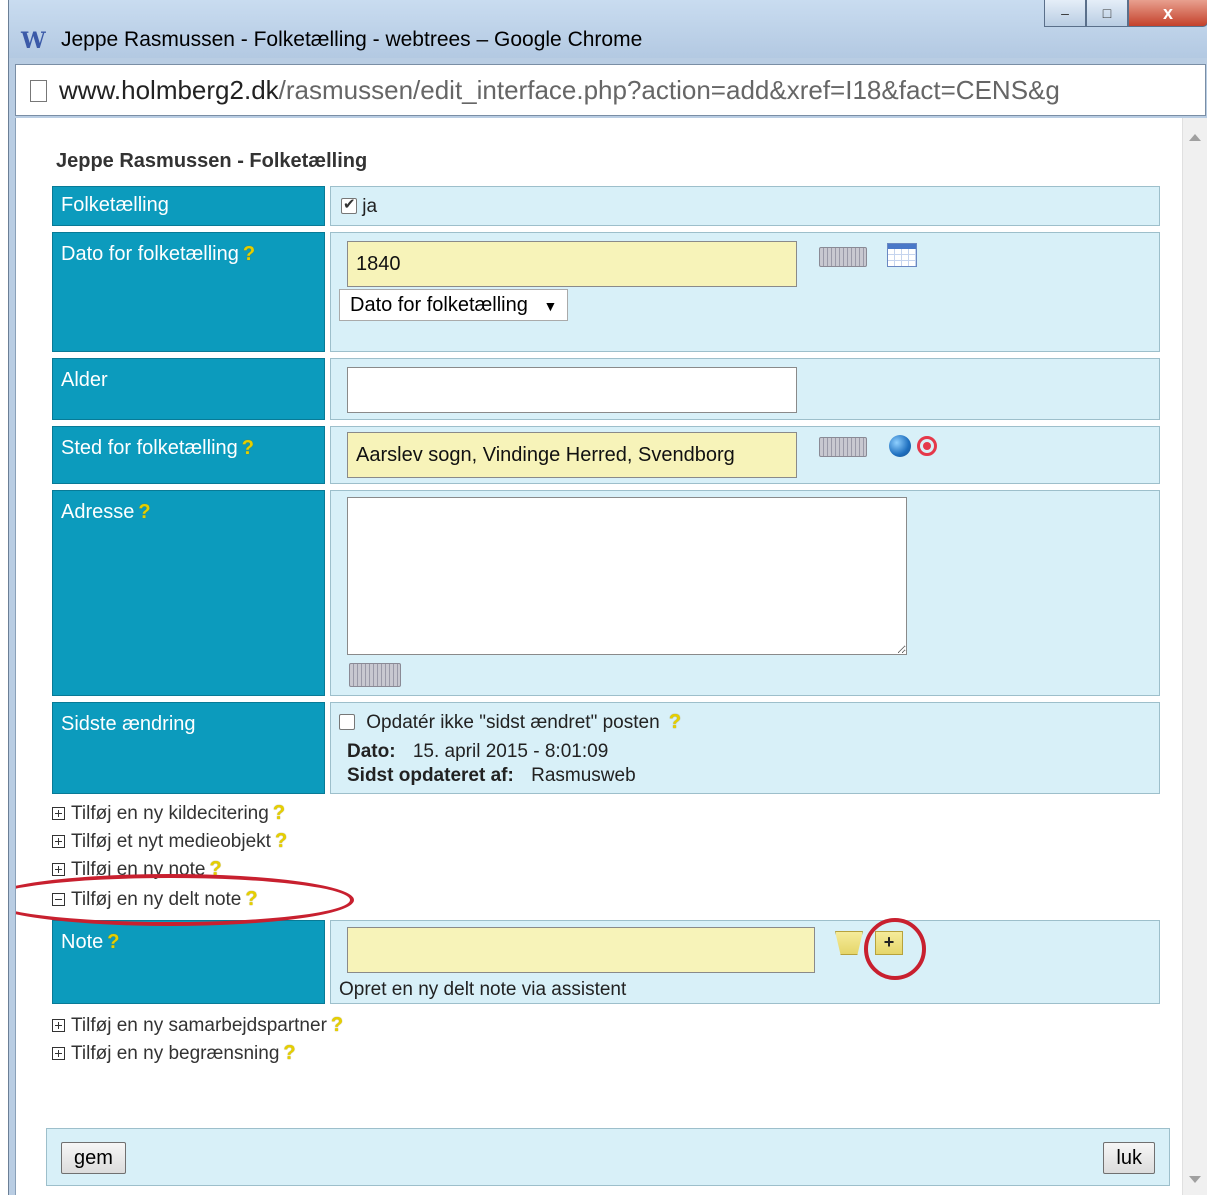 The image size is (1207, 1195). Describe the element at coordinates (289, 1053) in the screenshot. I see `restriction-help-icon: ?` at that location.